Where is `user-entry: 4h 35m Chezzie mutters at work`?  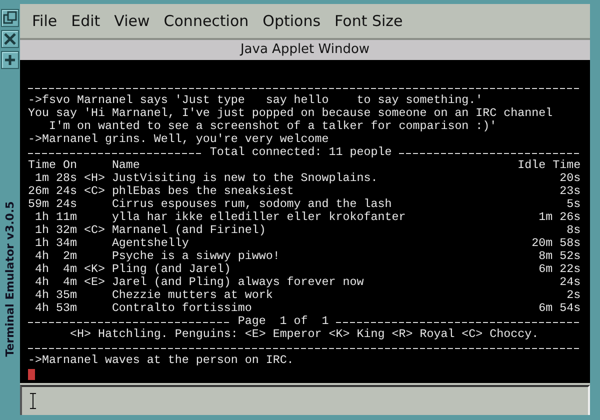 user-entry: 4h 35m Chezzie mutters at work is located at coordinates (153, 295).